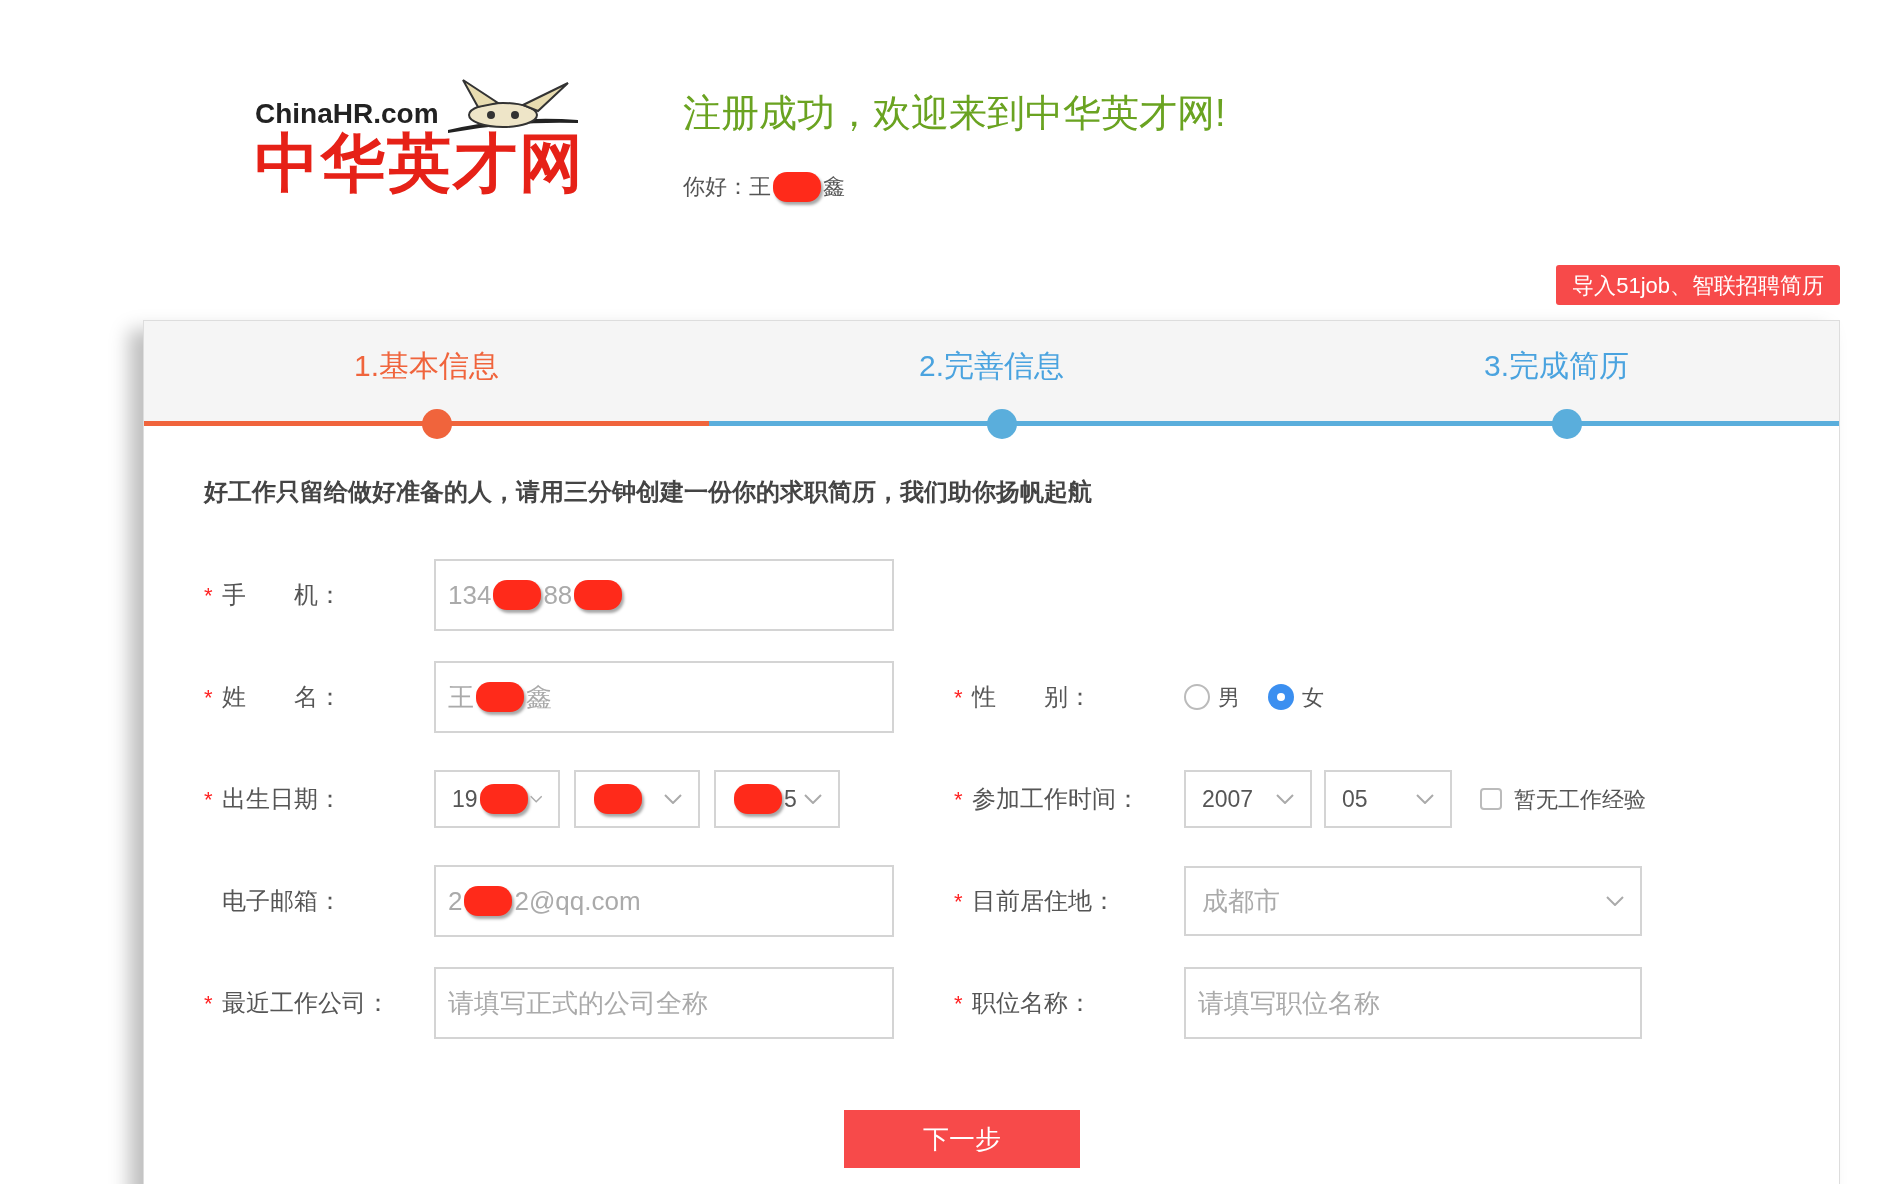 The height and width of the screenshot is (1184, 1884). I want to click on next-step-button: 下一步, so click(961, 1139).